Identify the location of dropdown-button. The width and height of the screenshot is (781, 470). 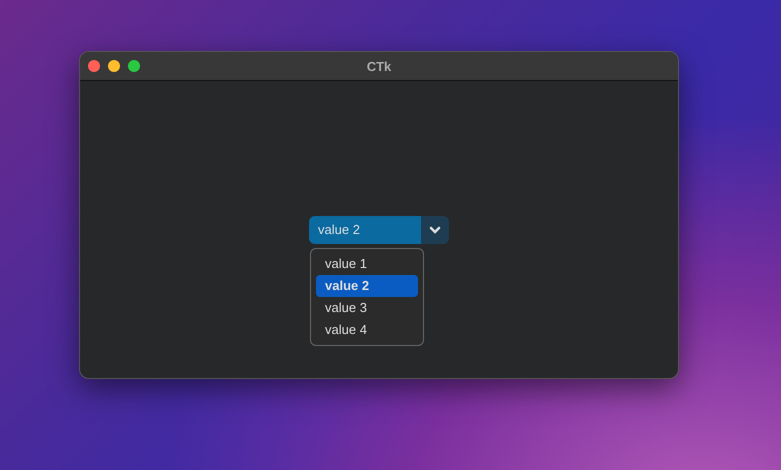
(435, 230).